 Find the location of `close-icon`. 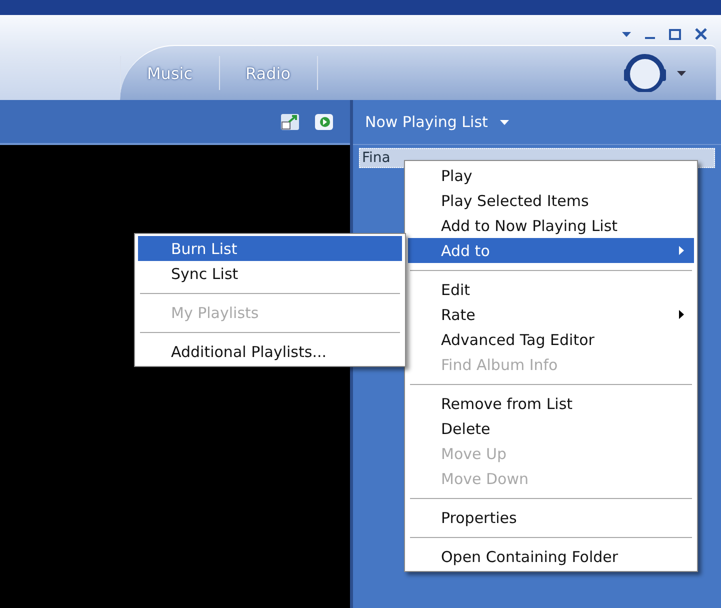

close-icon is located at coordinates (701, 34).